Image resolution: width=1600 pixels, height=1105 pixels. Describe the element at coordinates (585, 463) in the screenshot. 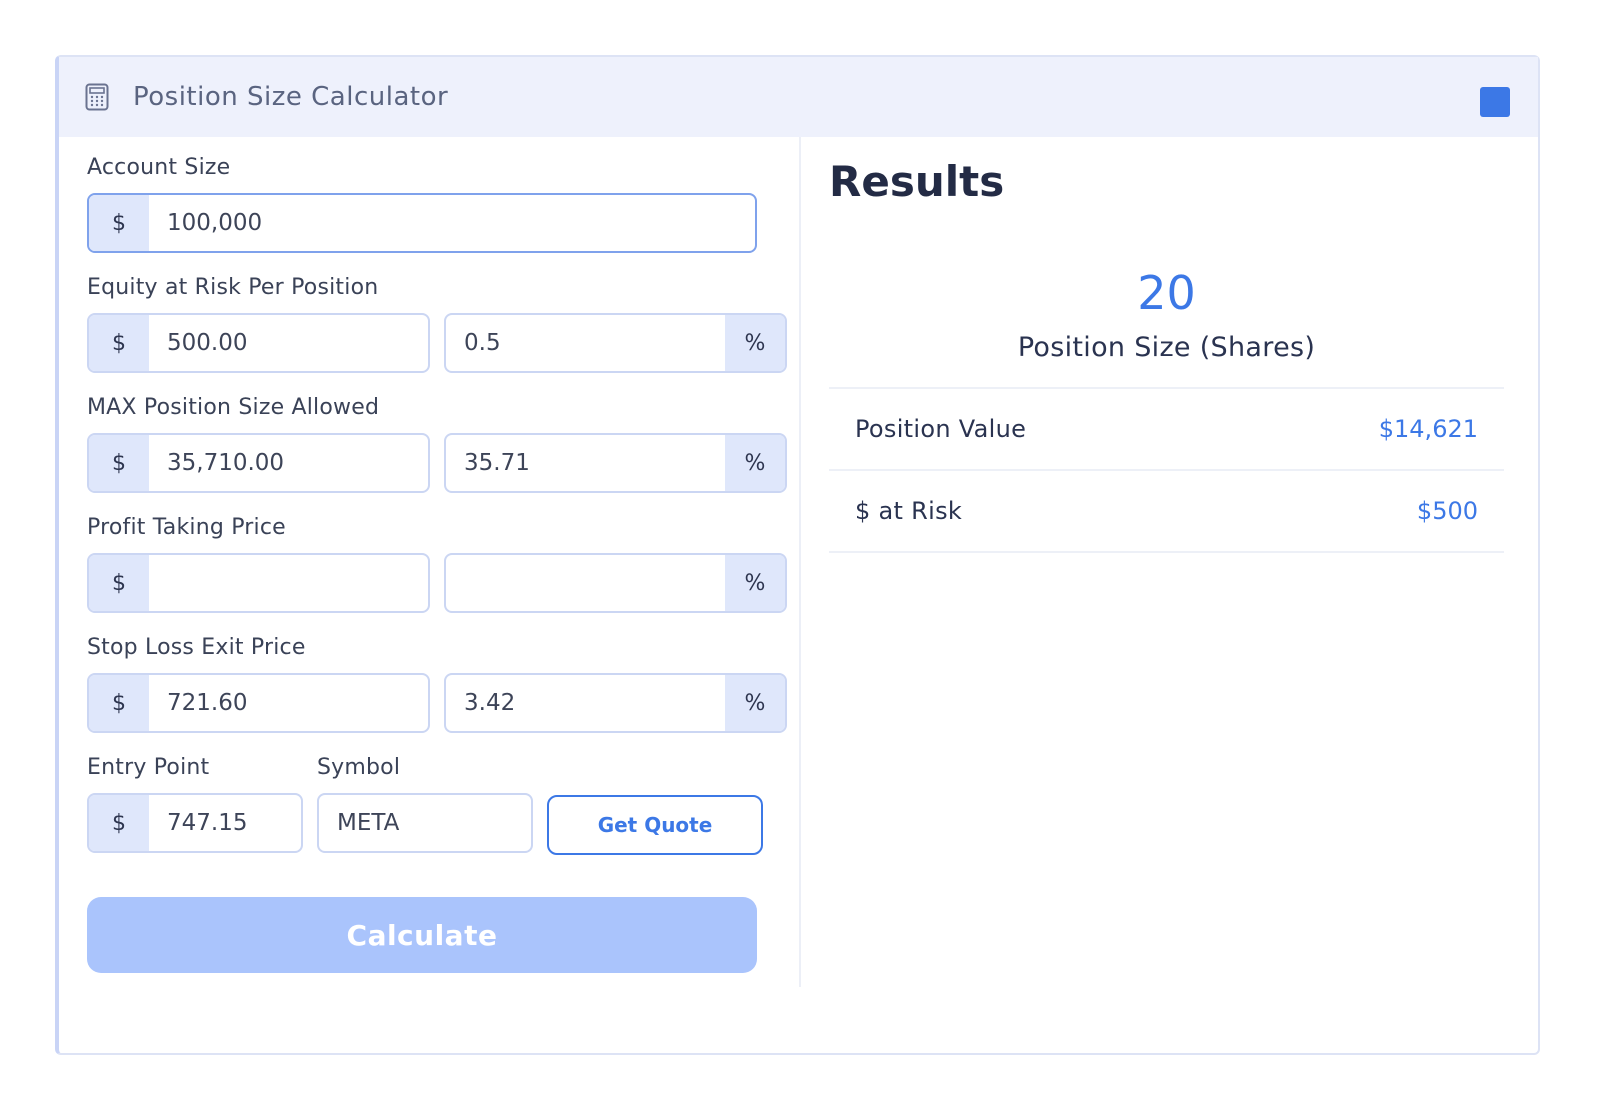

I see `max-position-percent-input: 35.71` at that location.